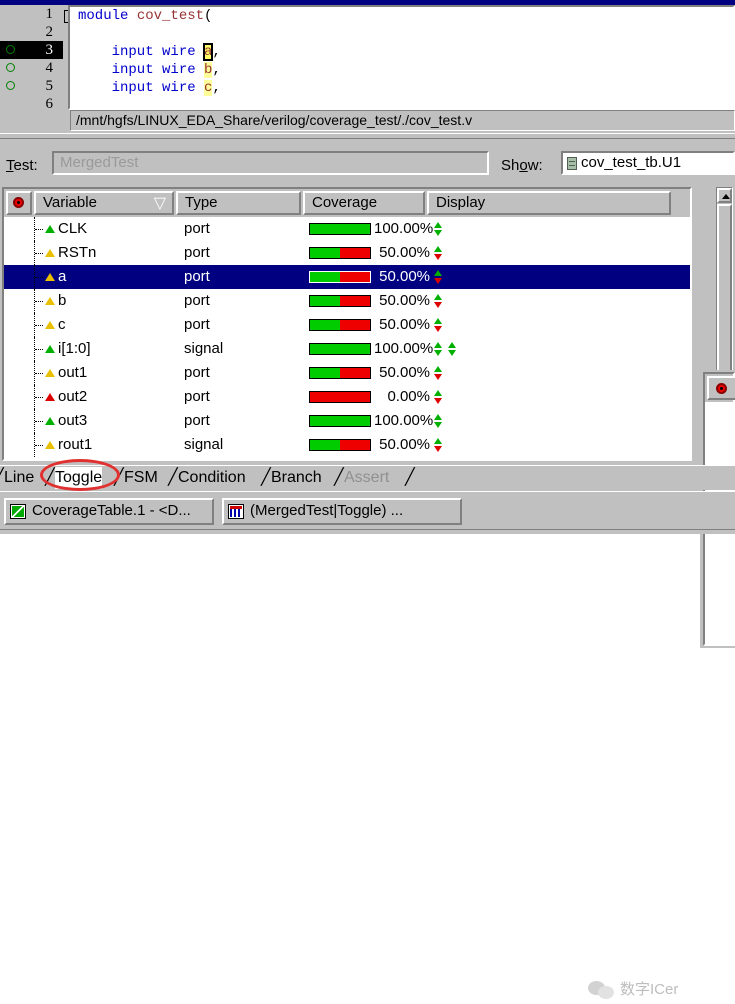 This screenshot has width=735, height=1004. Describe the element at coordinates (79, 478) in the screenshot. I see `tab-toggle: Toggle` at that location.